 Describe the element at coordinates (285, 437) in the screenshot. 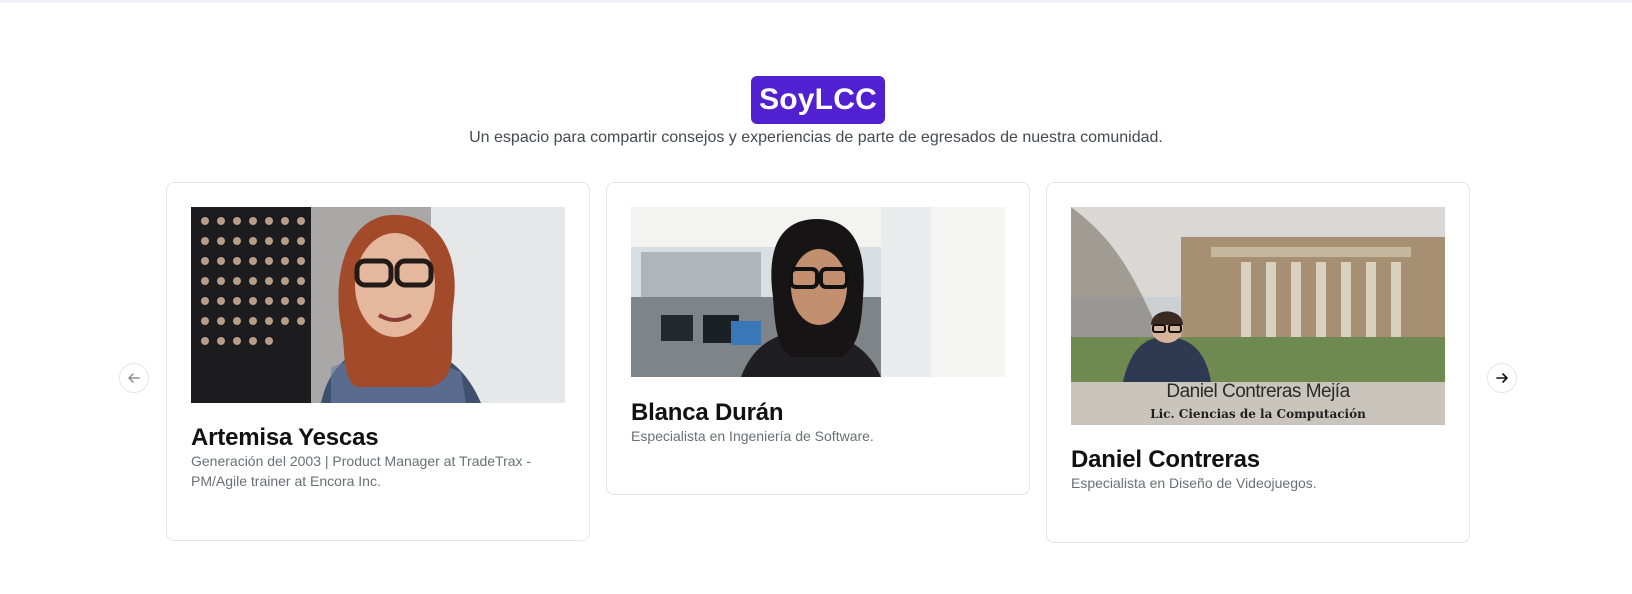

I see `card-name: Artemisa Yescas` at that location.